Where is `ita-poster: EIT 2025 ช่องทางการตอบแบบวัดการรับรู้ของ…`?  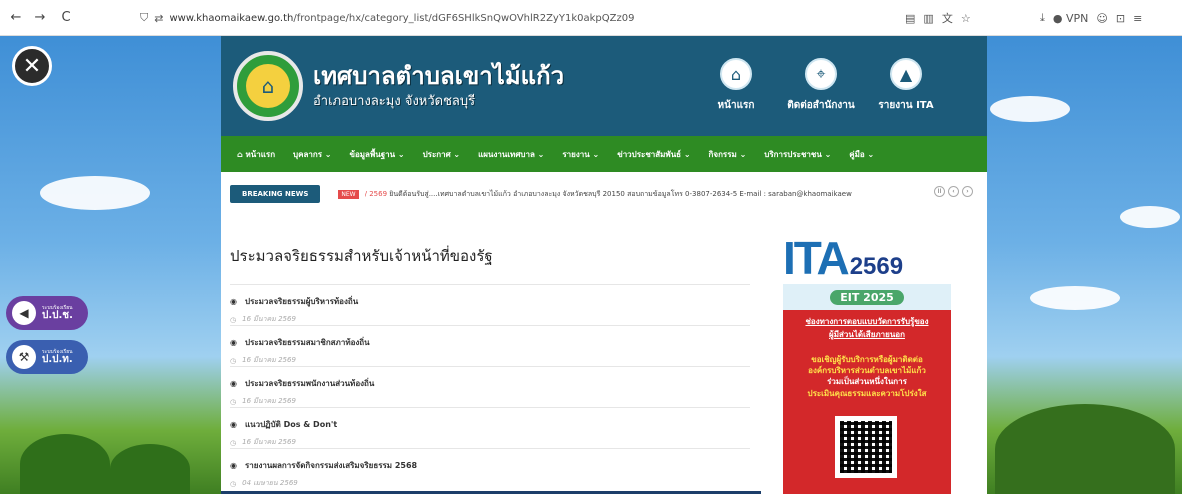 ita-poster: EIT 2025 ช่องทางการตอบแบบวัดการรับรู้ของ… is located at coordinates (867, 389).